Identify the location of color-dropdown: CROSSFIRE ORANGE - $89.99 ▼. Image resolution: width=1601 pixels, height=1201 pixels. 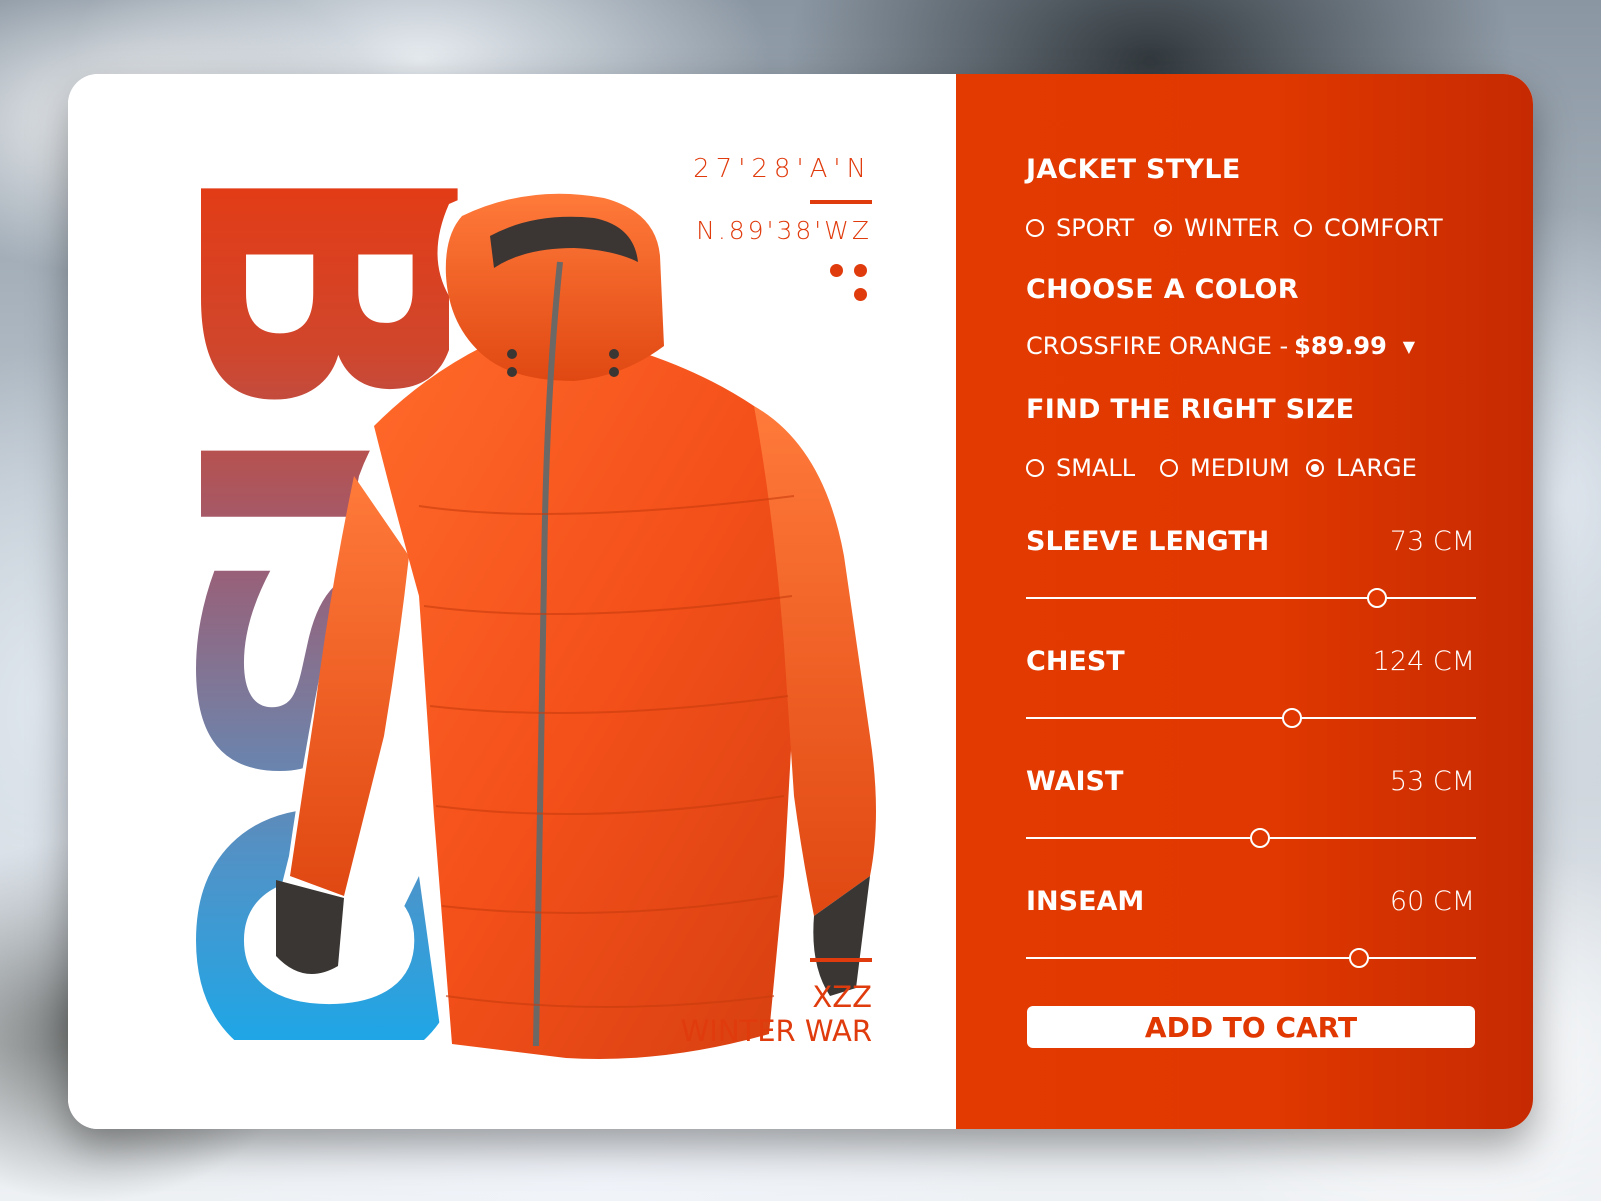
(1220, 346).